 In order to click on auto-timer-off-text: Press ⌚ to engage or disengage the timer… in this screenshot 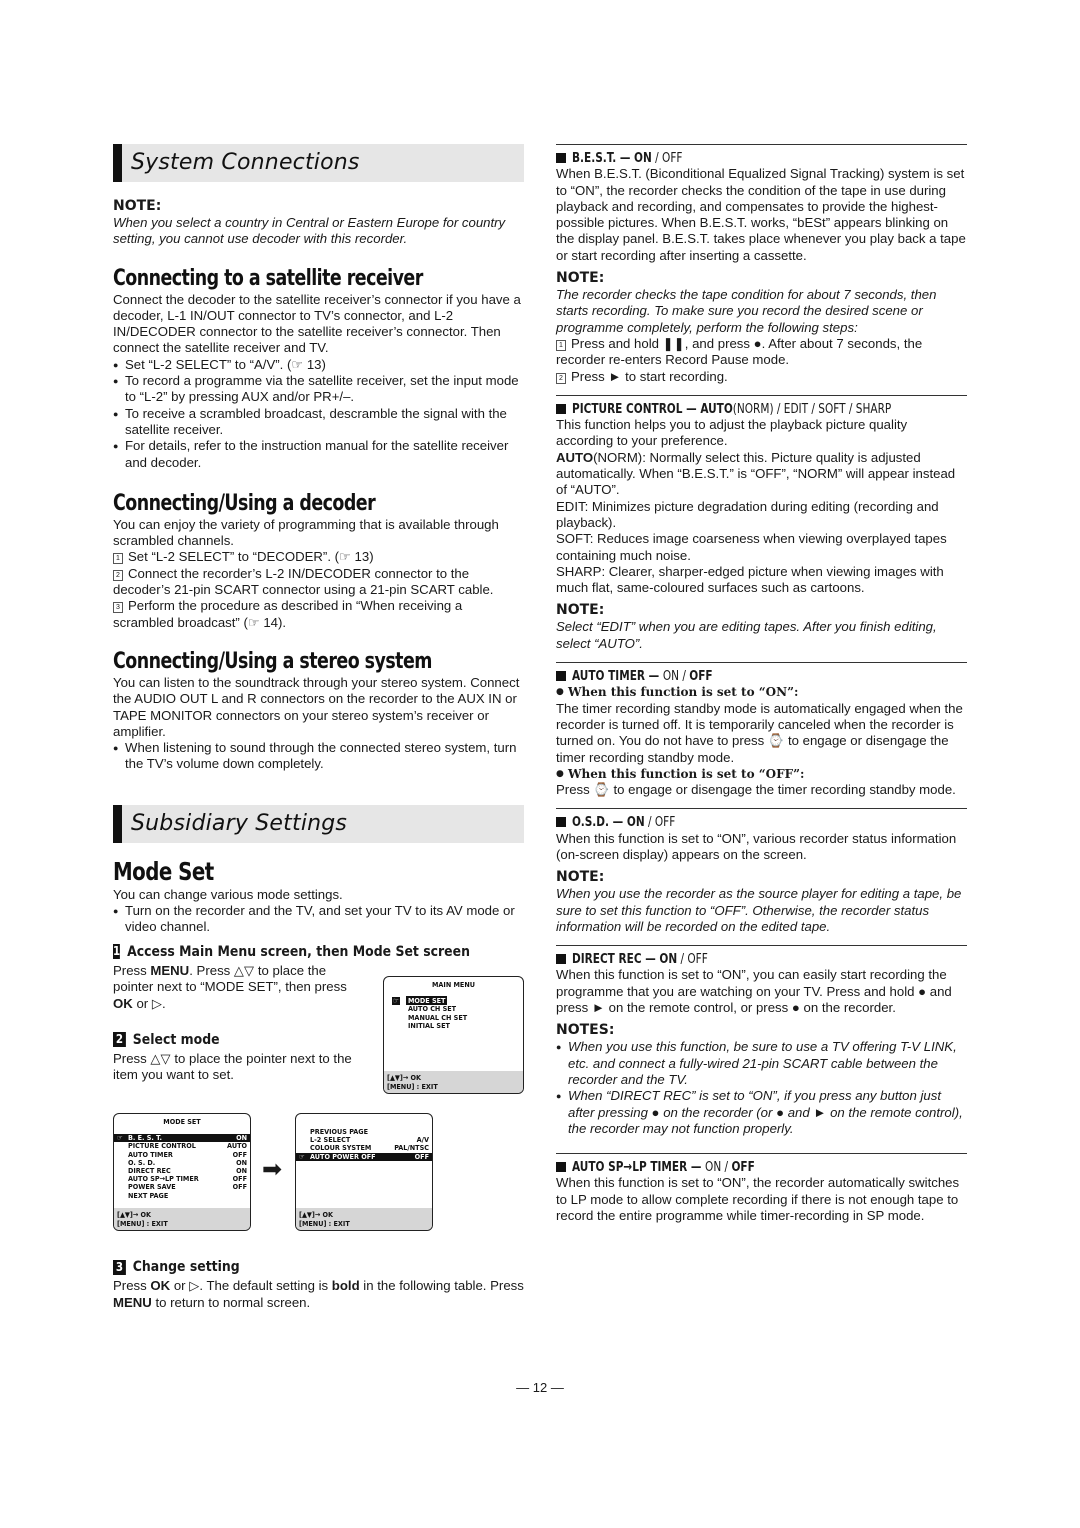, I will do `click(756, 790)`.